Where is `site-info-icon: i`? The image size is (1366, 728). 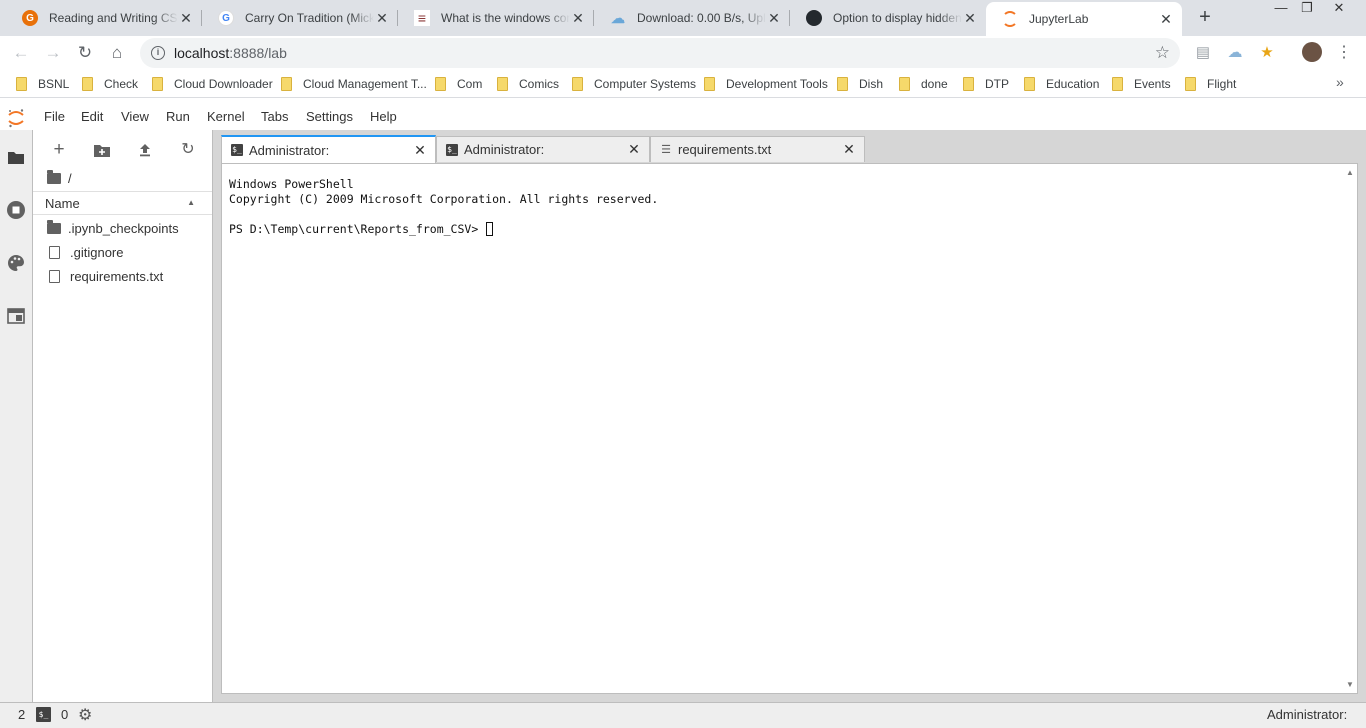
site-info-icon: i is located at coordinates (158, 53).